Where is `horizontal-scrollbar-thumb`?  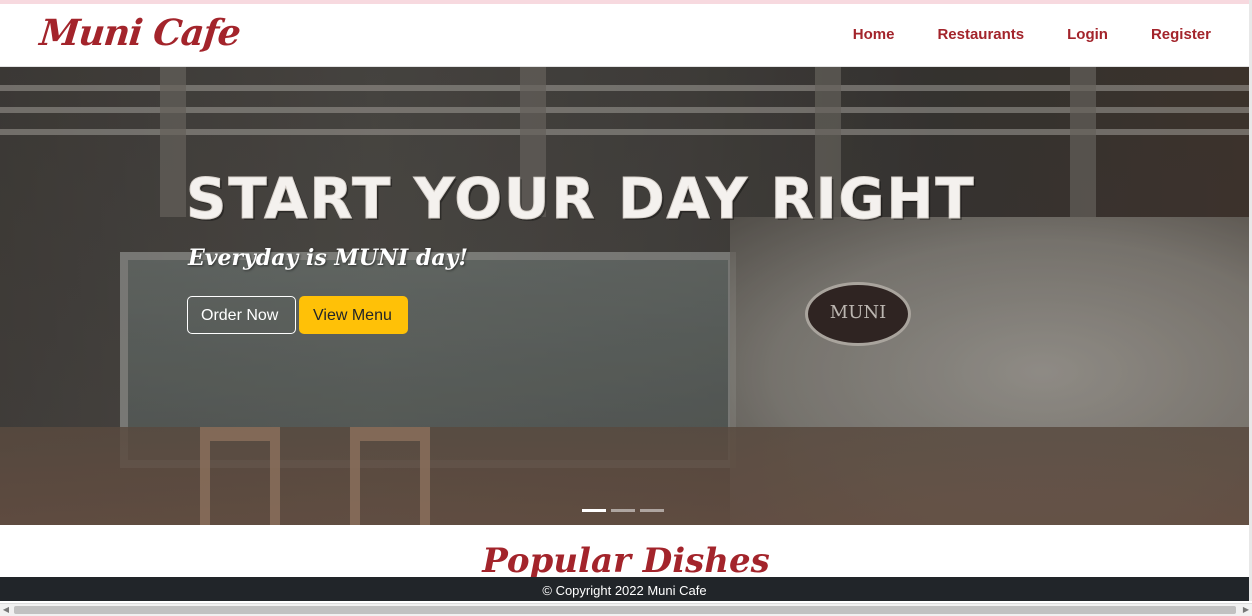 horizontal-scrollbar-thumb is located at coordinates (625, 610).